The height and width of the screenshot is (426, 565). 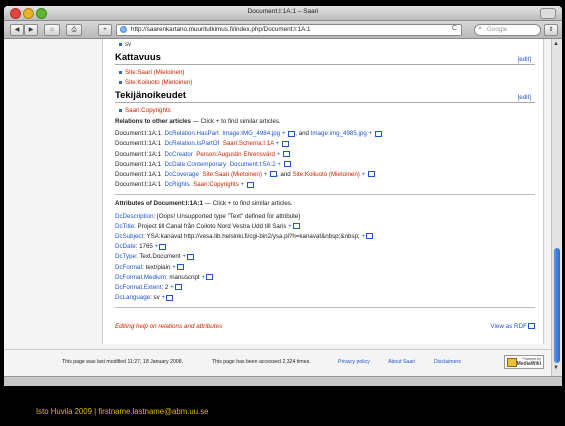 I want to click on mediawiki-badge: Powered by MediaWiki, so click(x=524, y=362).